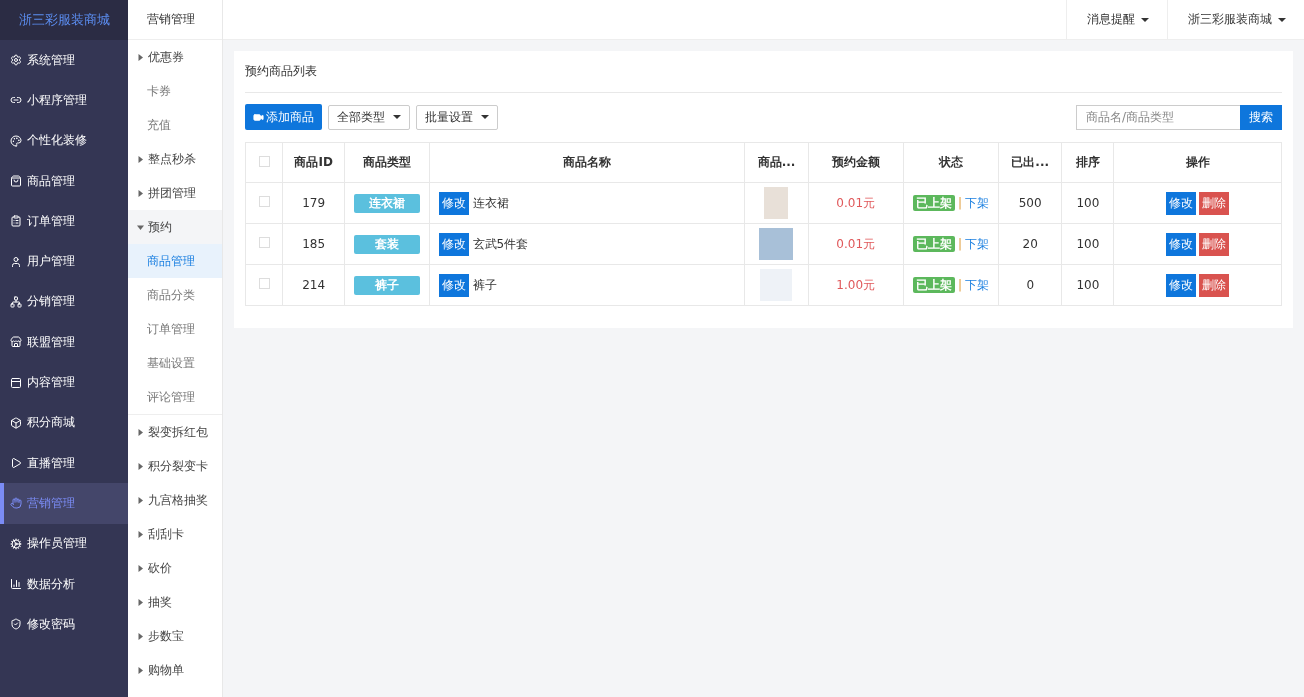 The image size is (1304, 697). I want to click on submenu-item: 评论管理, so click(175, 397).